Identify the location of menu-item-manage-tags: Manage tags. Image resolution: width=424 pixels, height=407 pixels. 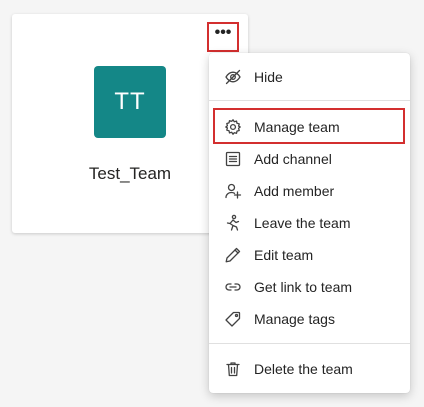
(309, 319).